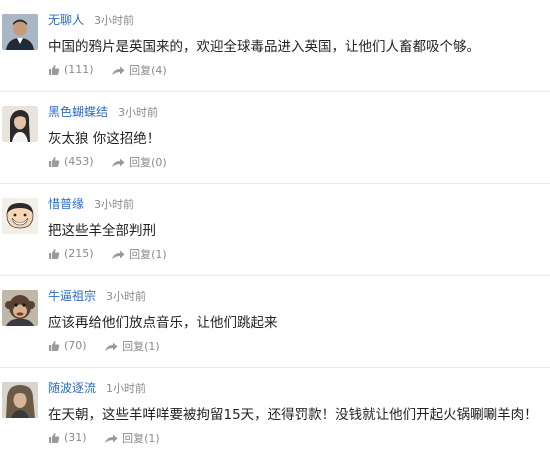  Describe the element at coordinates (293, 415) in the screenshot. I see `comment-text: 在天朝，这些羊咩咩要被拘留15天，还得罚款！没钱就让他们开起火锅唰唰羊肉！` at that location.